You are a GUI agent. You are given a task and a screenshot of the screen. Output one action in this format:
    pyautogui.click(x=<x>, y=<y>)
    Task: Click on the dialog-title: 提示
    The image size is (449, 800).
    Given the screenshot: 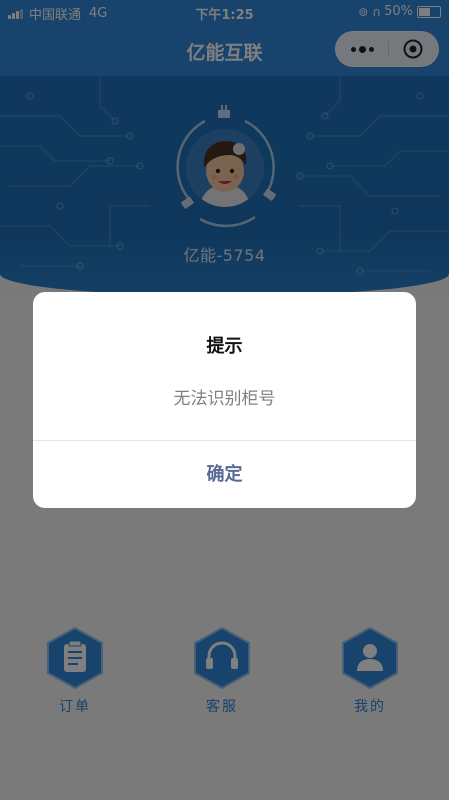 What is the action you would take?
    pyautogui.click(x=224, y=346)
    